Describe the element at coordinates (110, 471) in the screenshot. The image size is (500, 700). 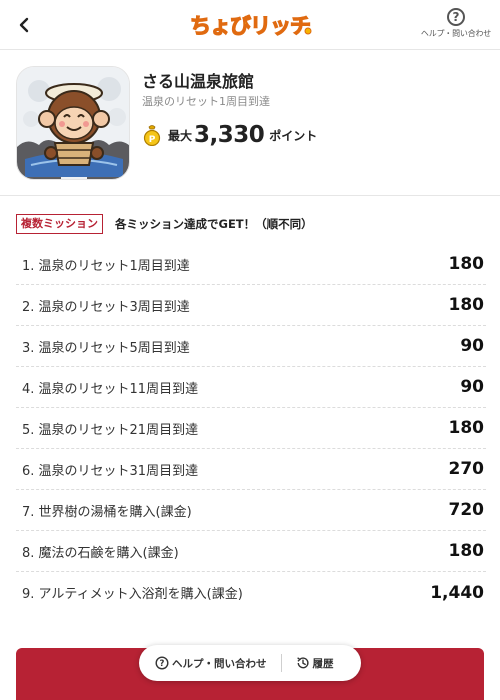
I see `mission-label: 6. 温泉のリセット31周目到達` at that location.